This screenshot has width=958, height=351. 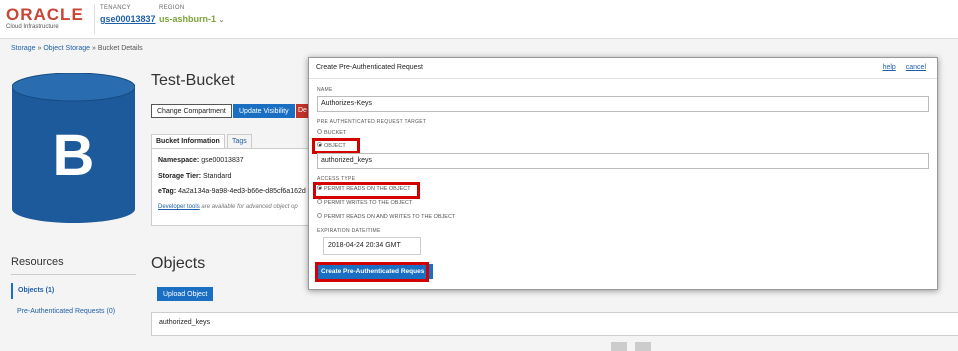 I want to click on dialog-header-links: help cancel, so click(x=900, y=67).